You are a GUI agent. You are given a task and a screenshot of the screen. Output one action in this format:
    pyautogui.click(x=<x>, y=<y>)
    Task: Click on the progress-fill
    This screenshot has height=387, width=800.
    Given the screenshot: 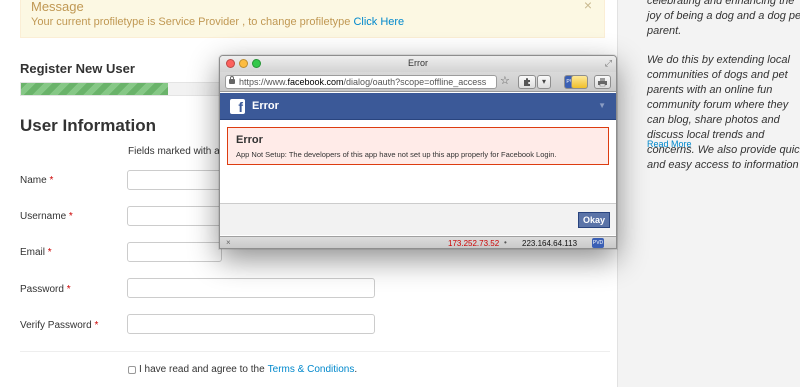 What is the action you would take?
    pyautogui.click(x=94, y=89)
    